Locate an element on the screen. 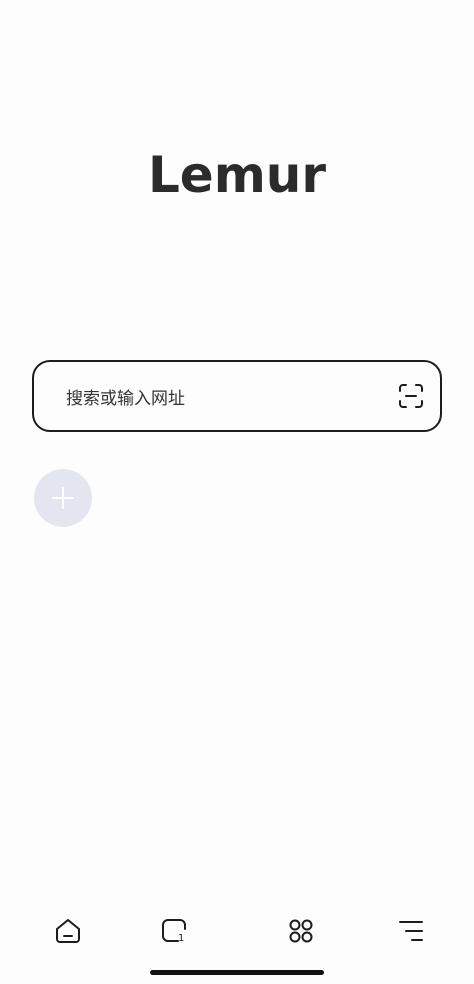 This screenshot has height=984, width=474. menu-button is located at coordinates (411, 931).